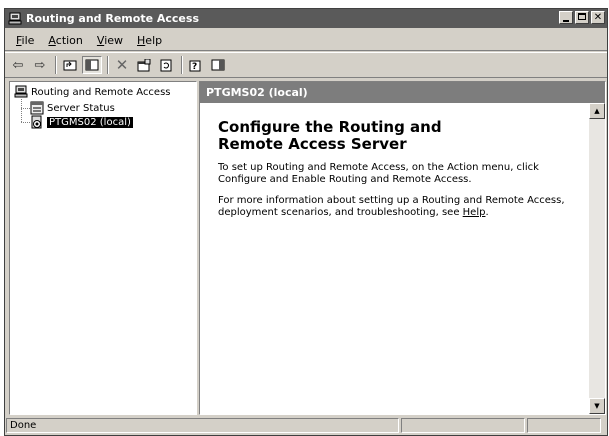 Image resolution: width=609 pixels, height=436 pixels. What do you see at coordinates (566, 21) in the screenshot?
I see `minimize-icon` at bounding box center [566, 21].